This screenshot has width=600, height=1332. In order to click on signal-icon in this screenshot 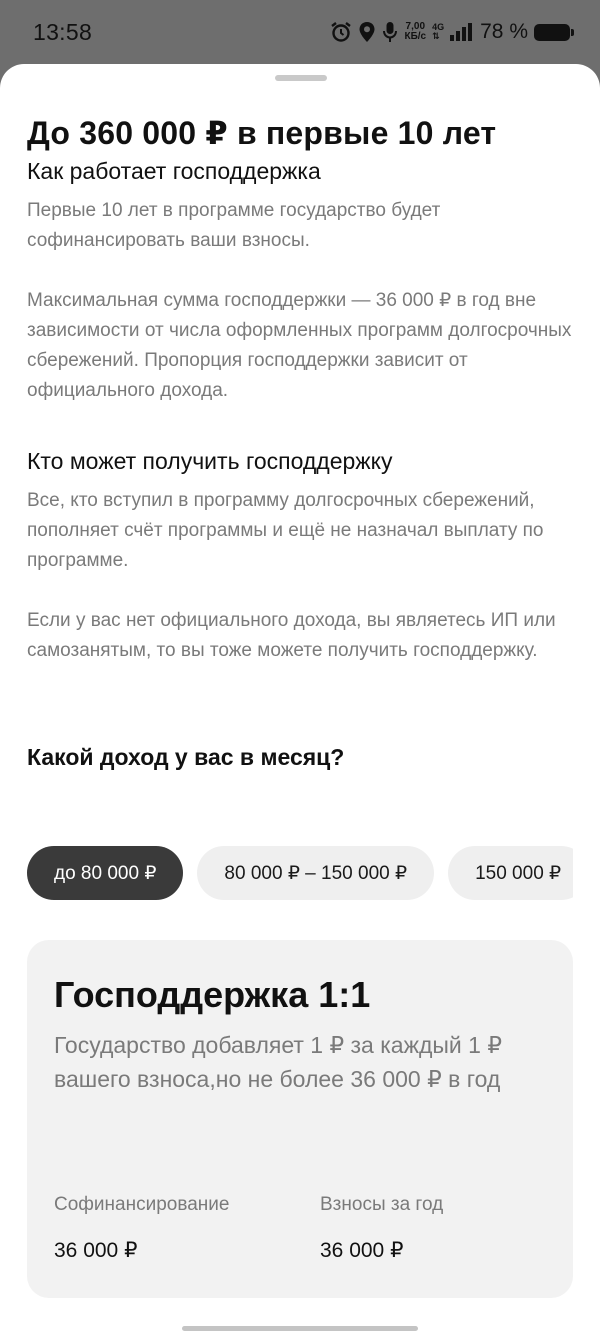, I will do `click(461, 32)`.